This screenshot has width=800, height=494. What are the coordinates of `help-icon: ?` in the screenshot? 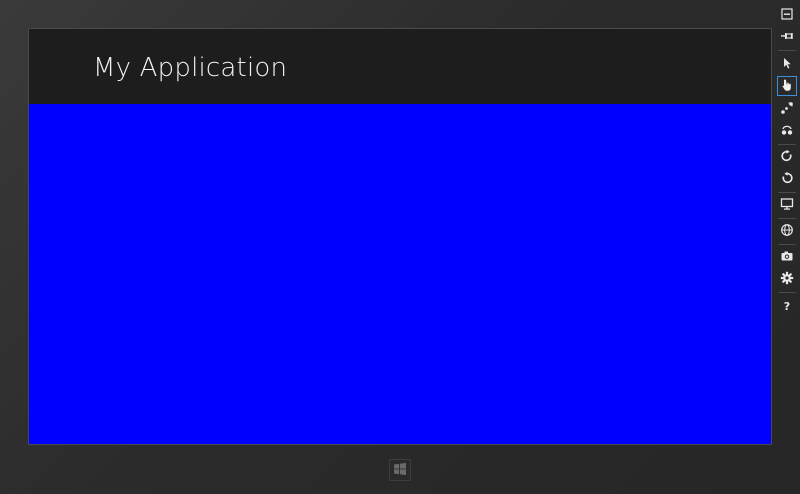 It's located at (787, 306).